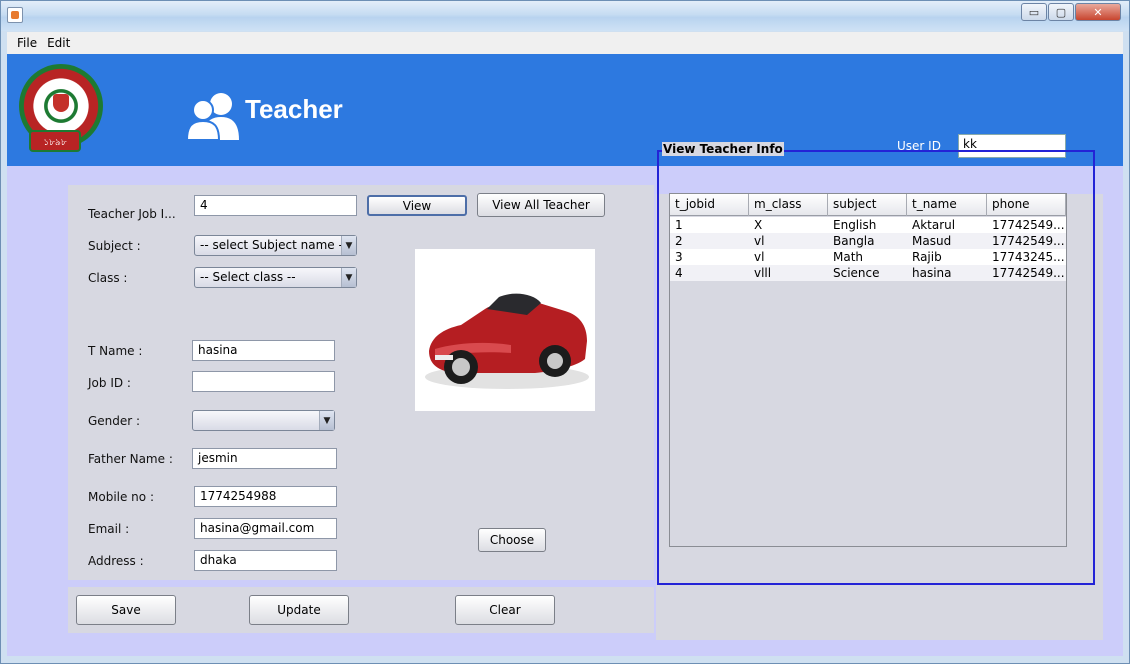 This screenshot has height=664, width=1130. I want to click on save-button: Save, so click(126, 610).